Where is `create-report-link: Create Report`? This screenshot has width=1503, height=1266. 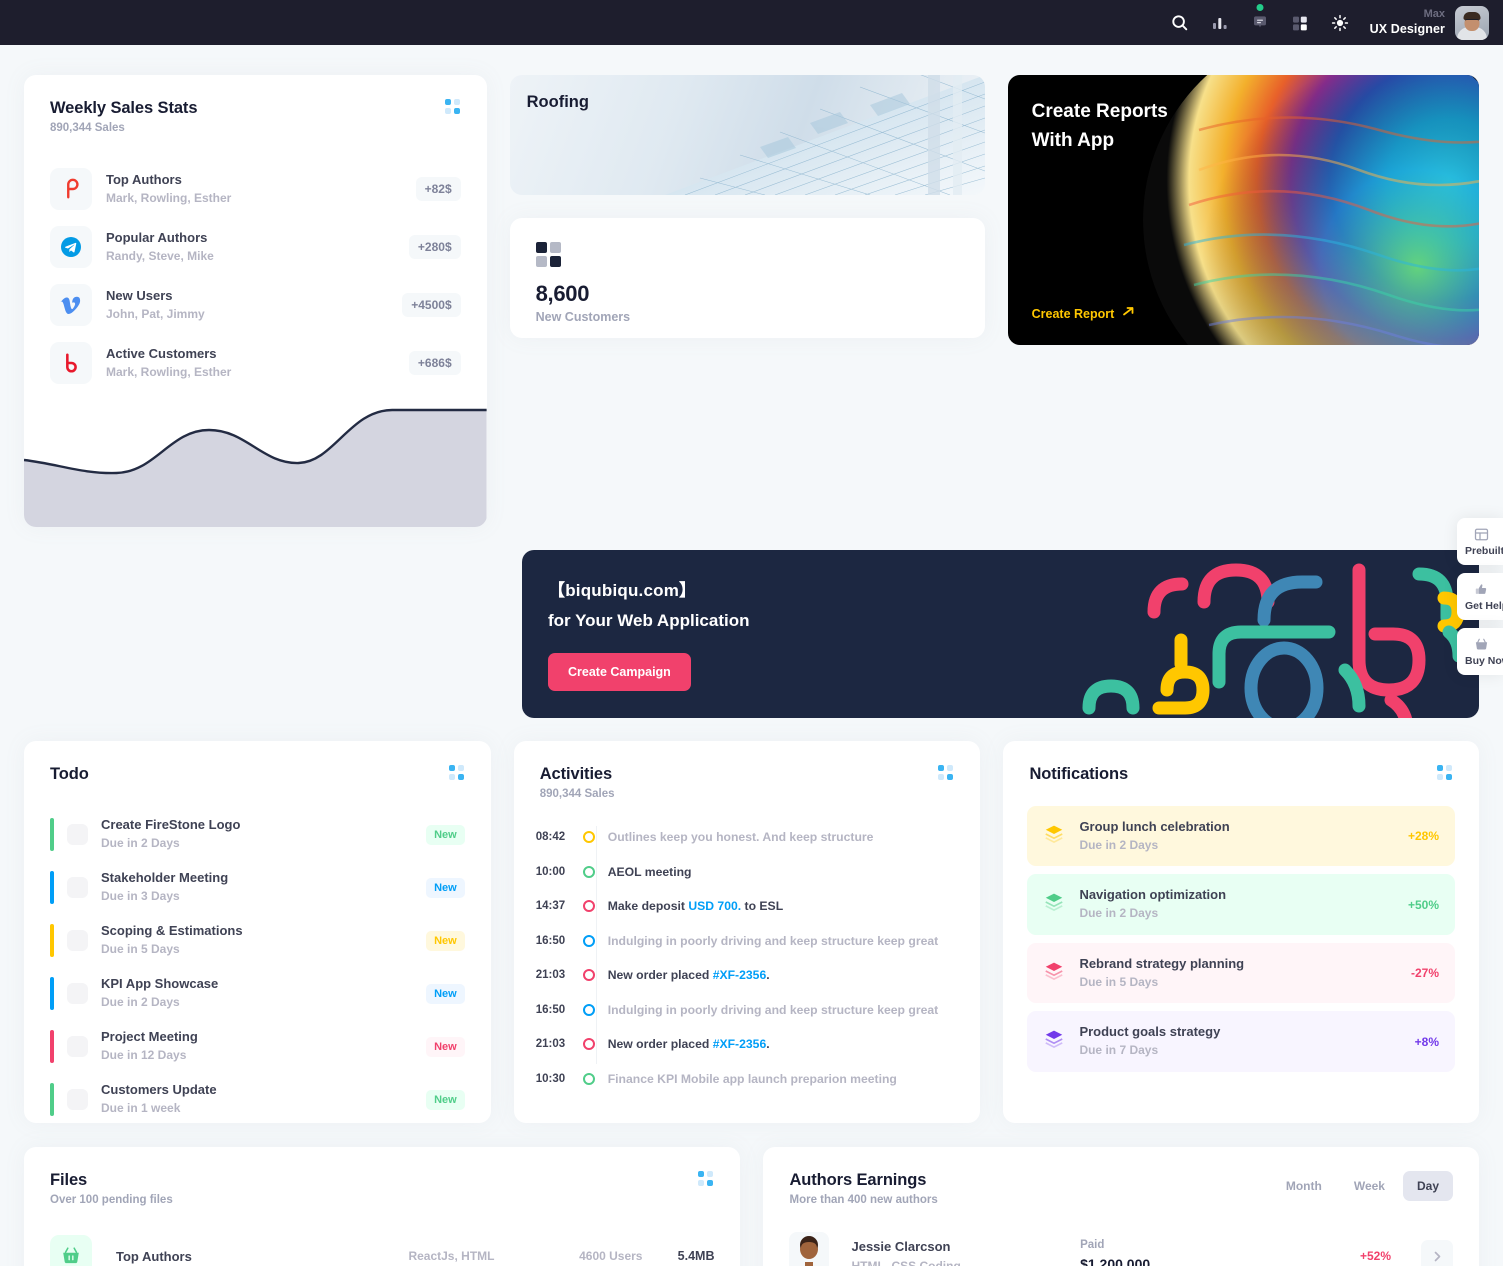 create-report-link: Create Report is located at coordinates (1084, 313).